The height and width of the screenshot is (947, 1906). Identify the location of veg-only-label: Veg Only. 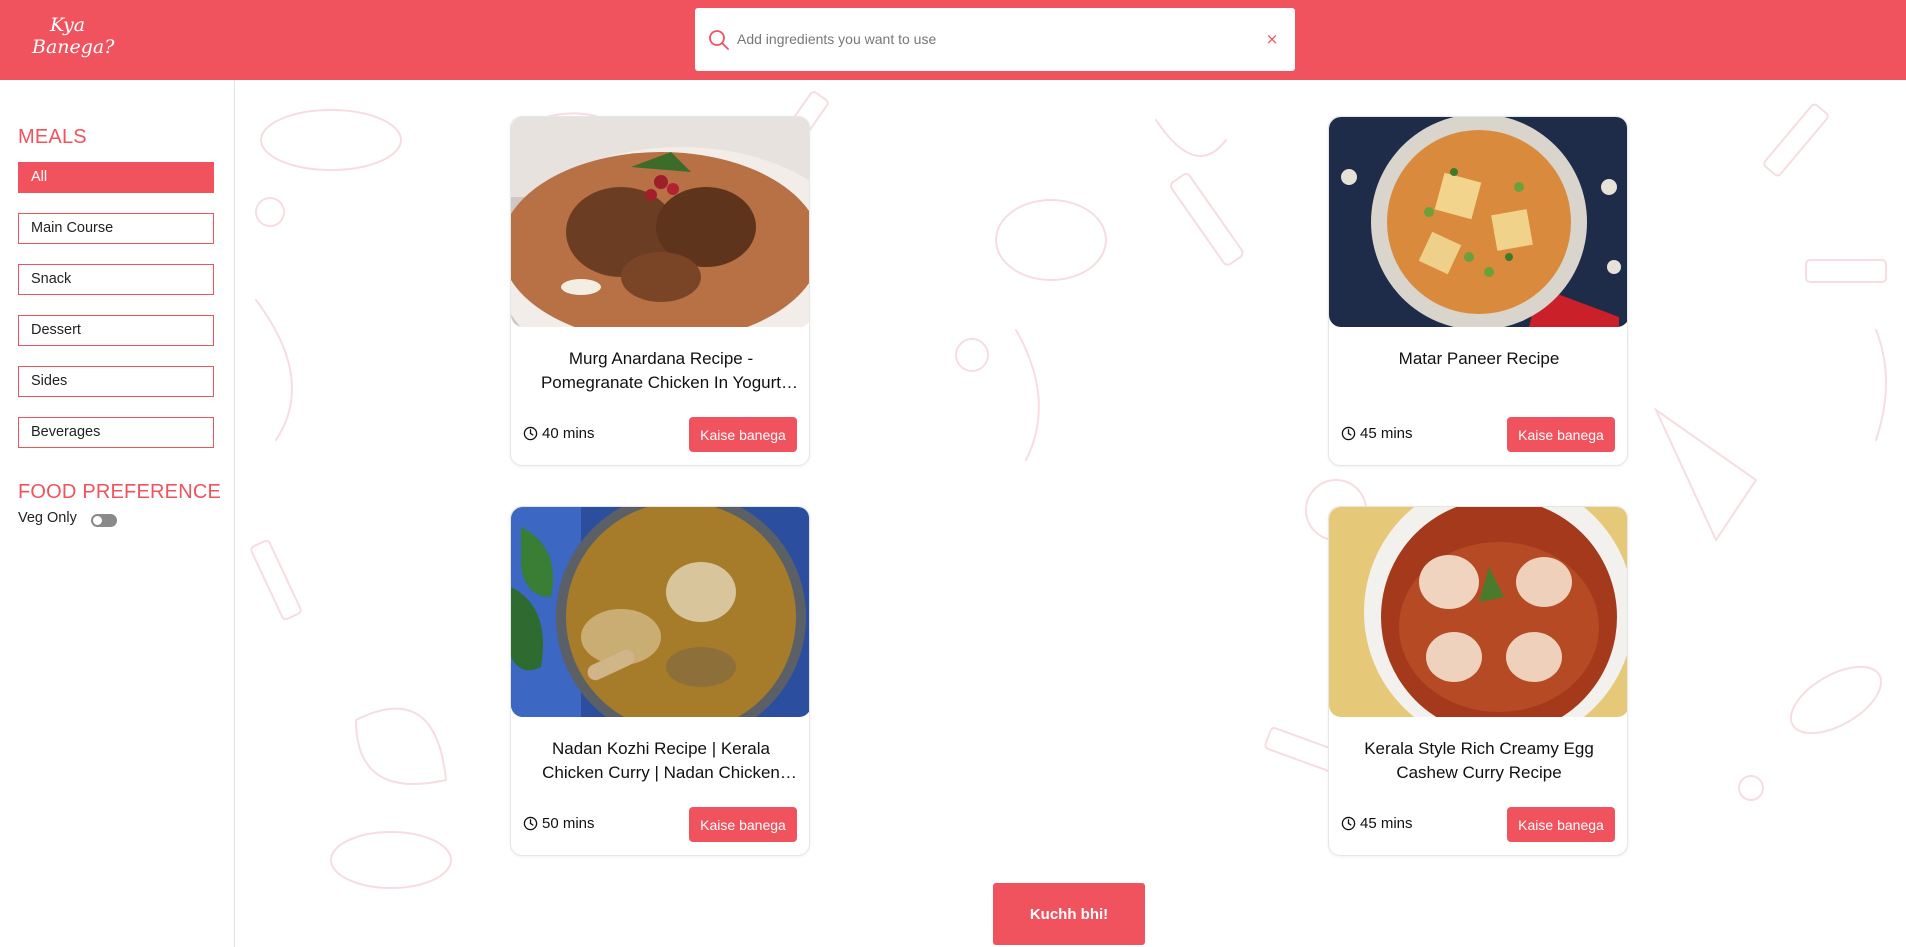
(47, 518).